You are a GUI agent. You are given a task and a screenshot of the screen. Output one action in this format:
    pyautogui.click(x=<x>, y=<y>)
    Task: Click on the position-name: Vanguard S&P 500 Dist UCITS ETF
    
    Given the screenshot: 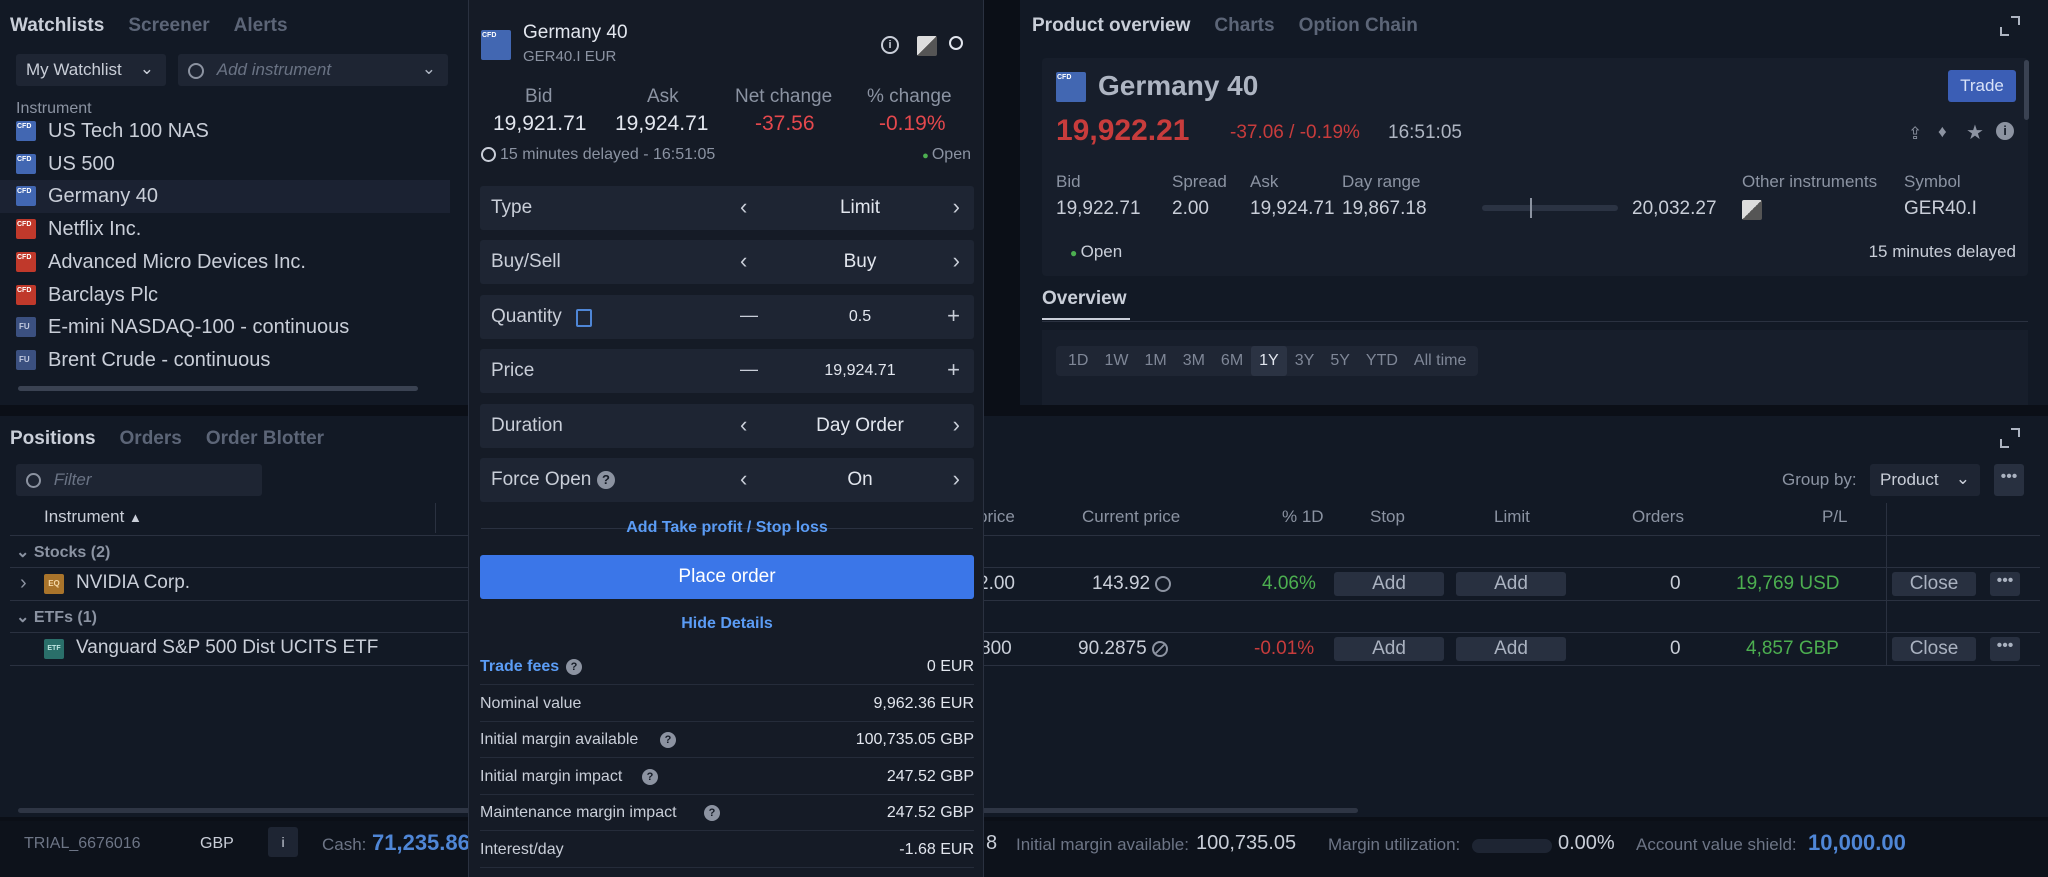 What is the action you would take?
    pyautogui.click(x=227, y=648)
    